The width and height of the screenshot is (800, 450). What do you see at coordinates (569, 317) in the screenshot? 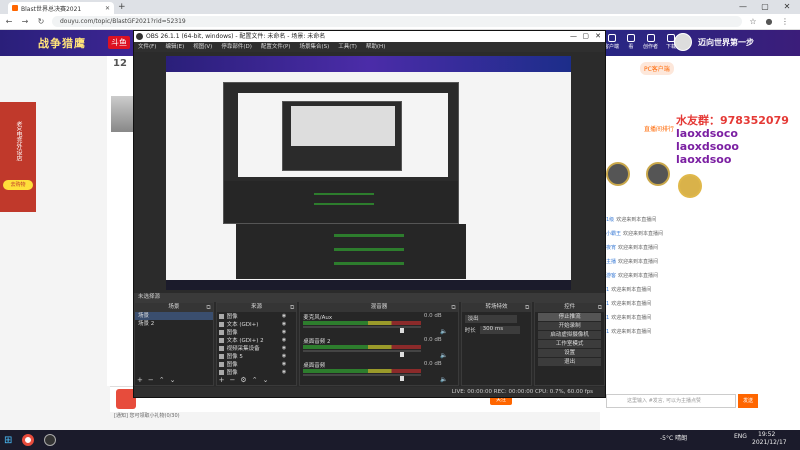
I see `control-button-0: 停止推流` at bounding box center [569, 317].